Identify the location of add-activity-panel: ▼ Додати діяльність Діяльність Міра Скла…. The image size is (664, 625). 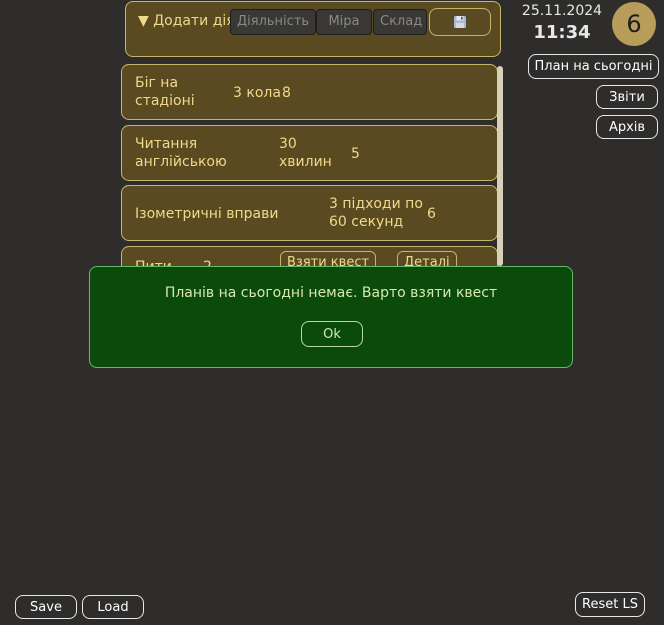
(313, 29).